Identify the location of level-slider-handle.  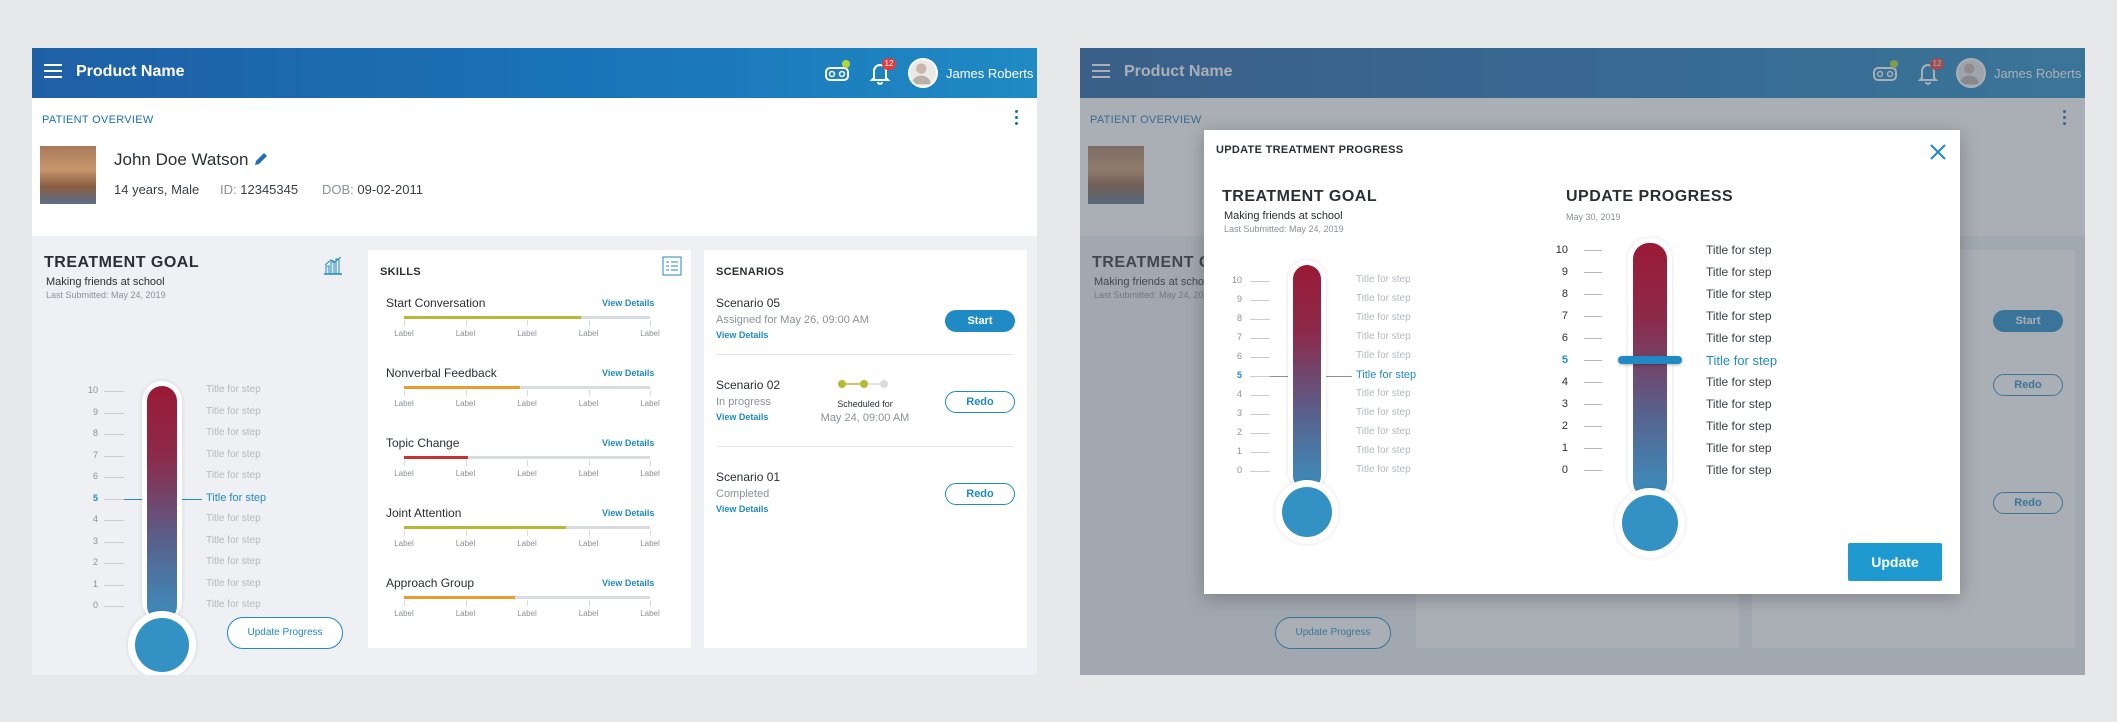
(1650, 360).